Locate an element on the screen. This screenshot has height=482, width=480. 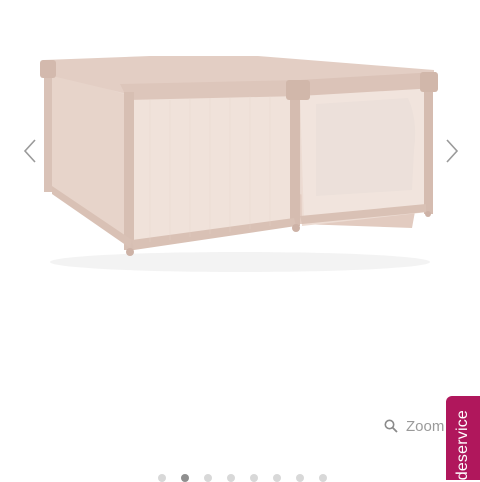
next-image-button is located at coordinates (452, 151).